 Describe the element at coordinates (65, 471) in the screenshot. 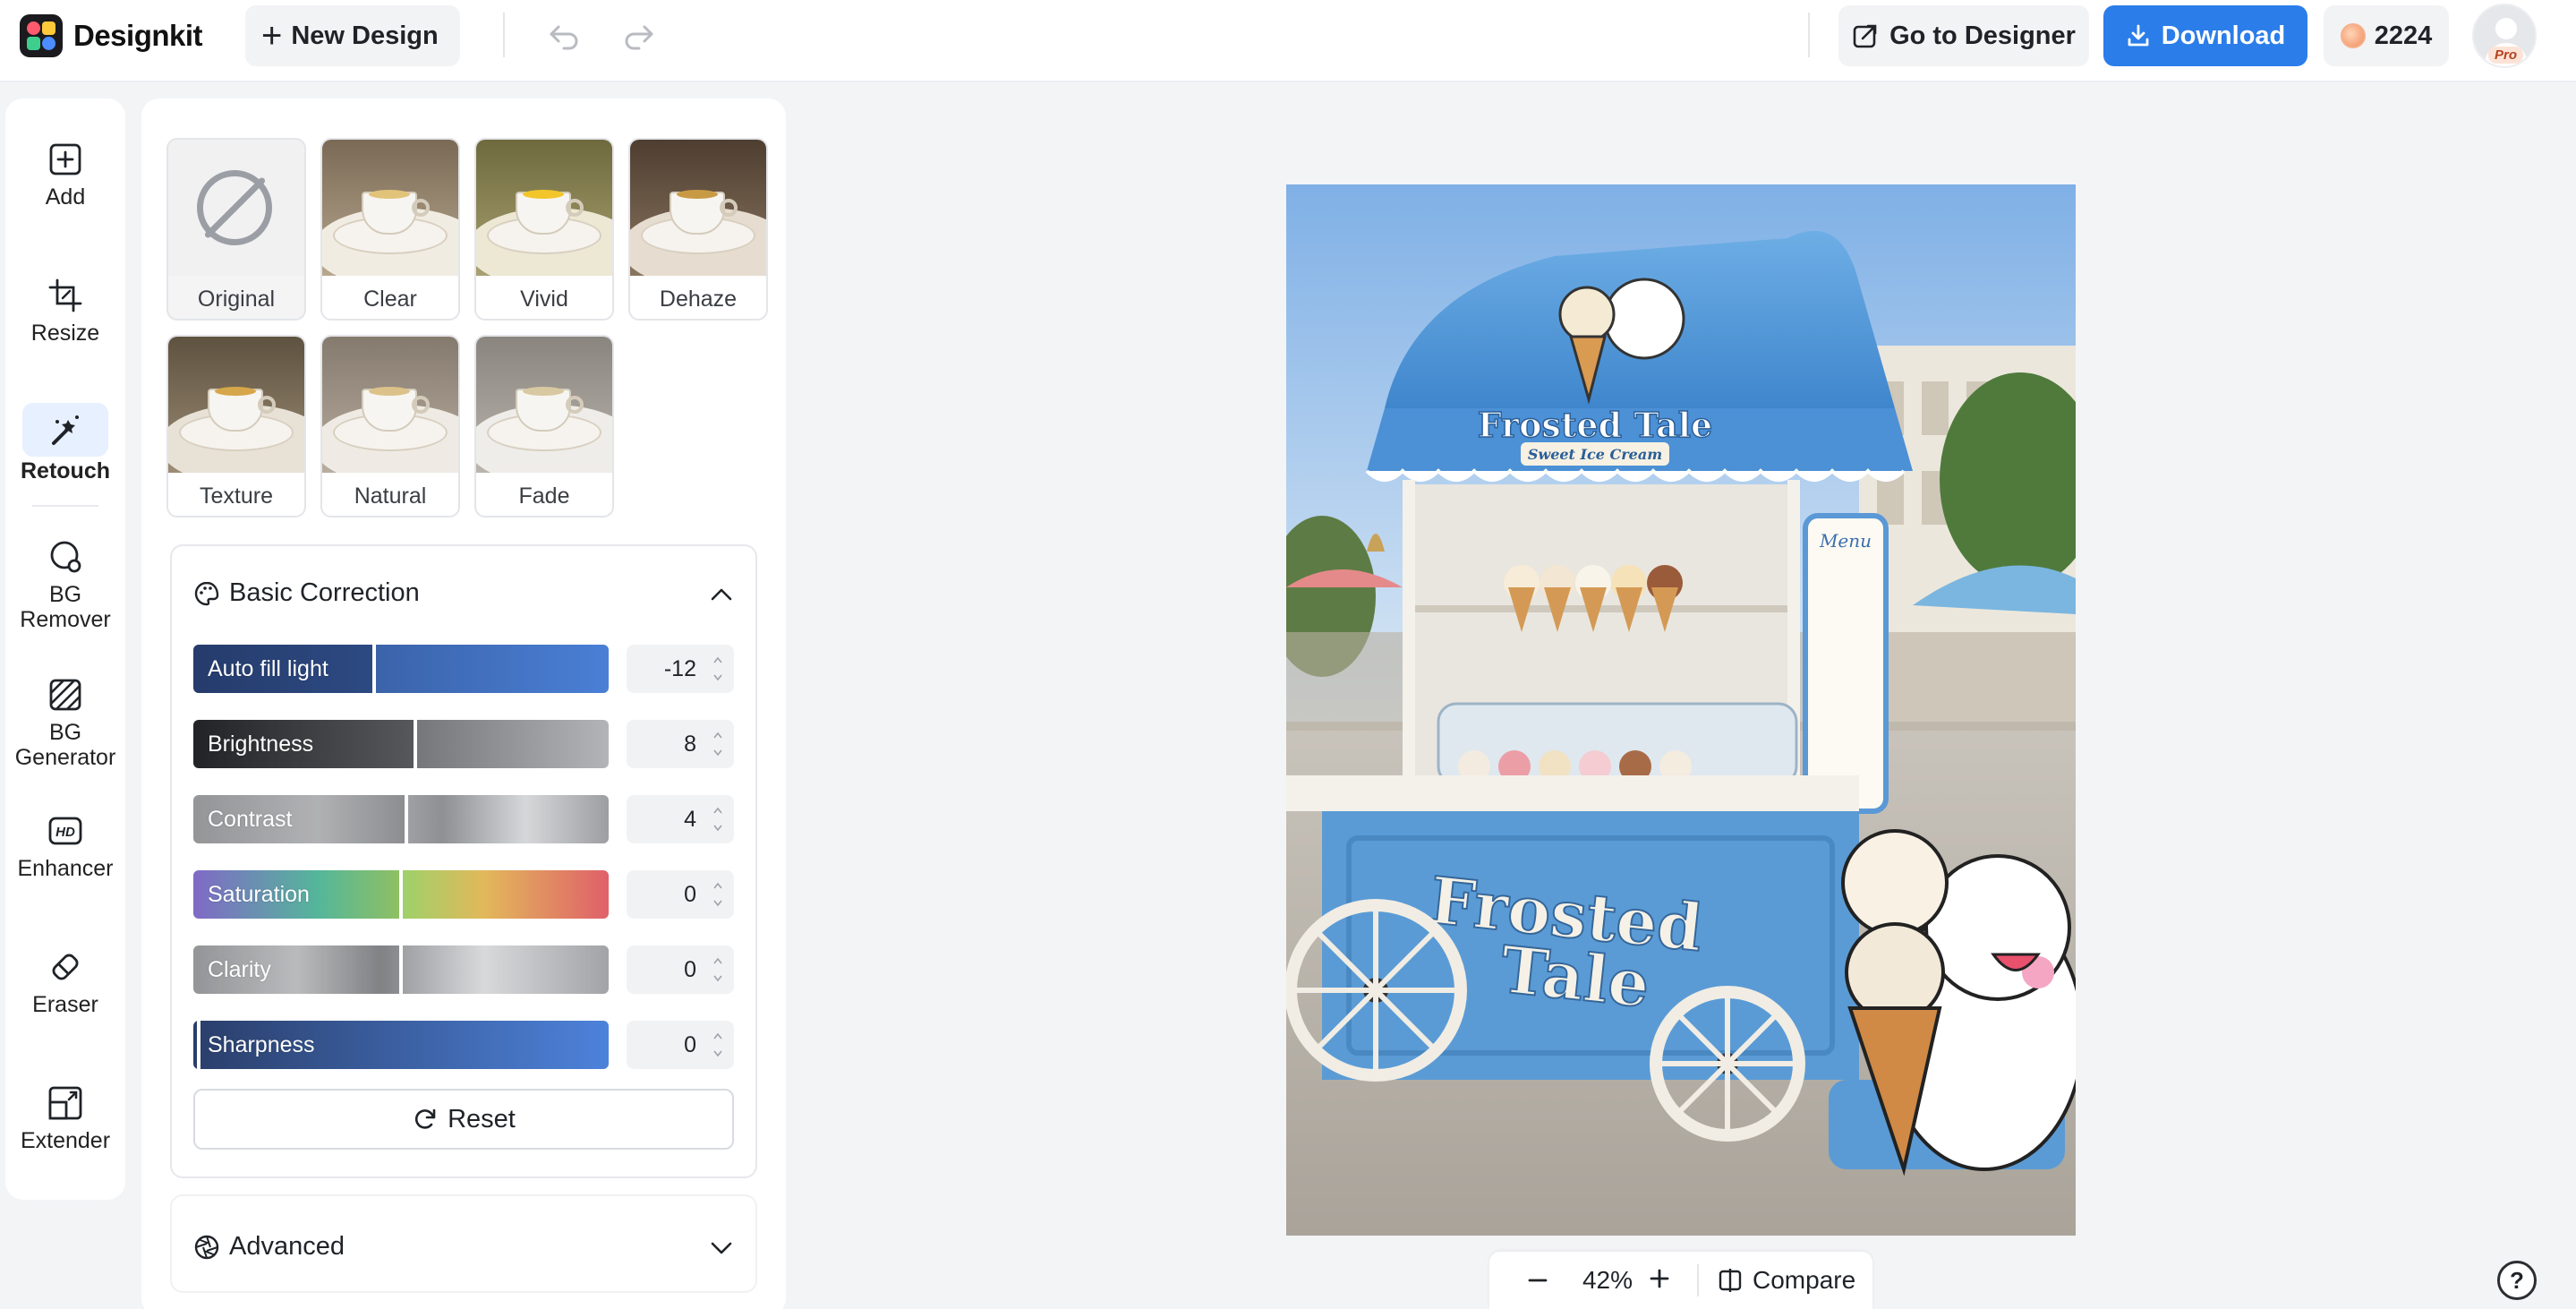

I see `tool-label: Retouch` at that location.